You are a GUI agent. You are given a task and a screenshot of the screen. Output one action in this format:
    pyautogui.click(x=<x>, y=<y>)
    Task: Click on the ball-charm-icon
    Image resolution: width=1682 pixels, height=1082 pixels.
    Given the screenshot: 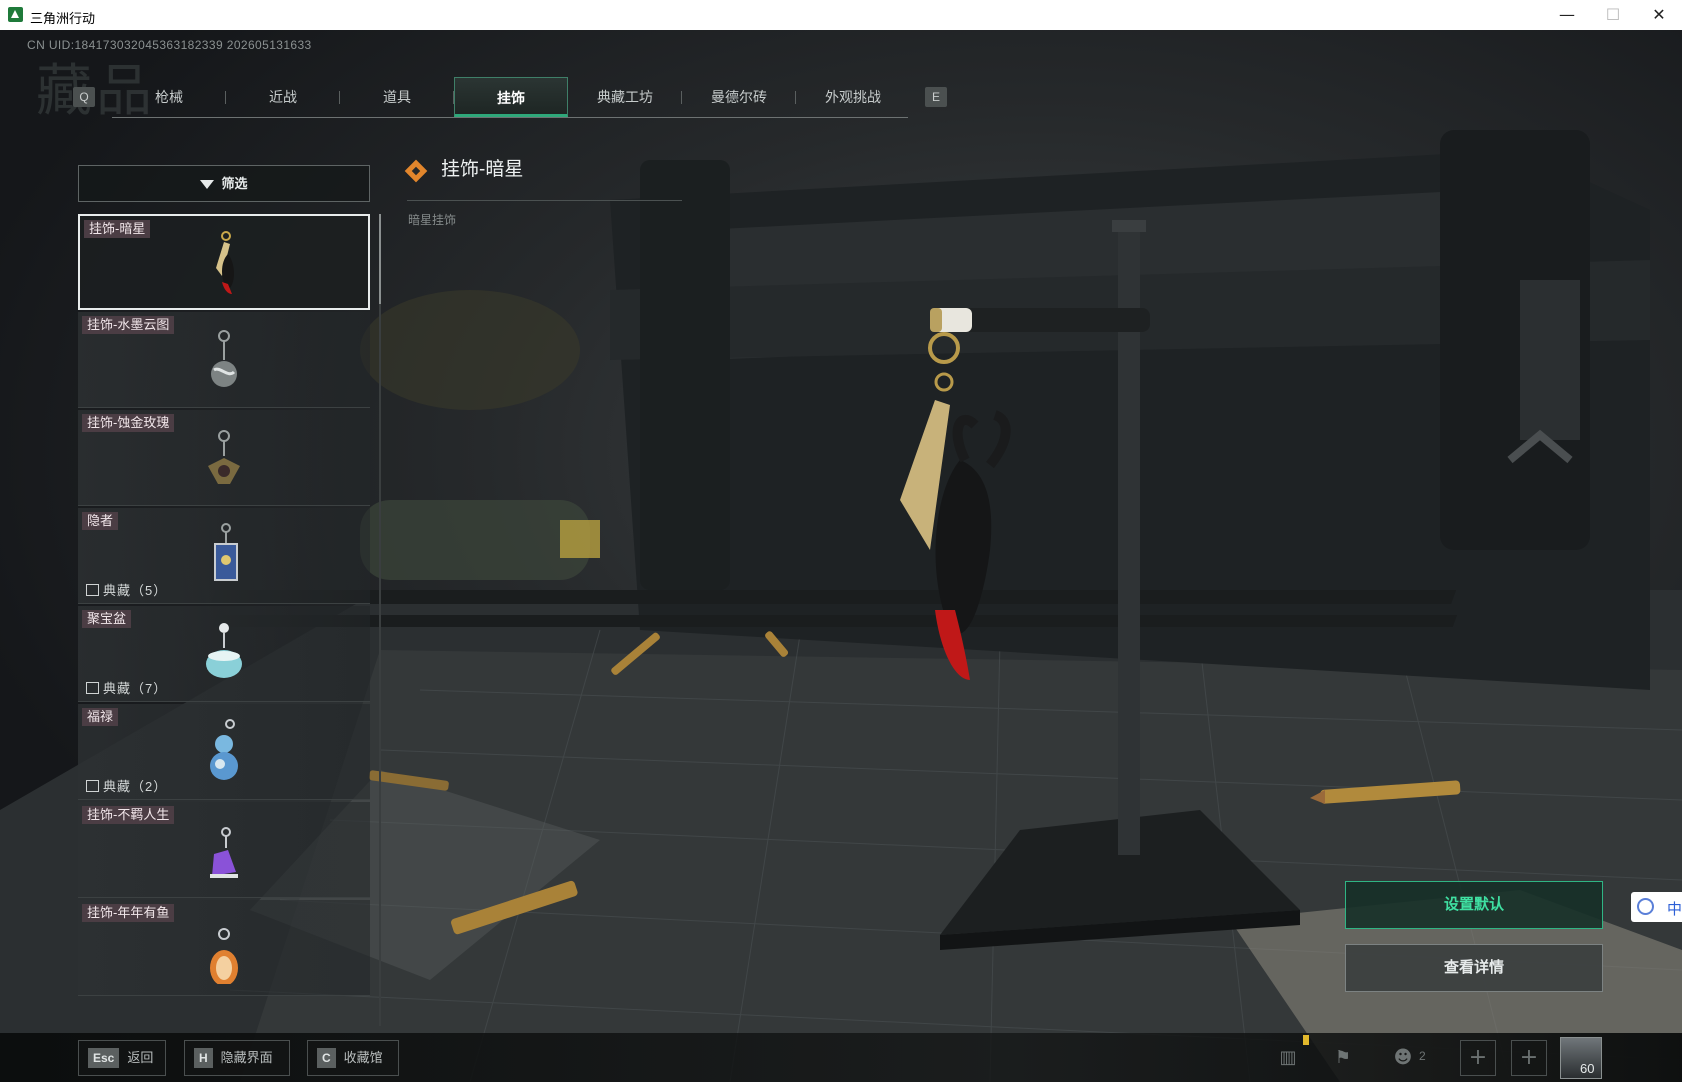 What is the action you would take?
    pyautogui.click(x=224, y=358)
    